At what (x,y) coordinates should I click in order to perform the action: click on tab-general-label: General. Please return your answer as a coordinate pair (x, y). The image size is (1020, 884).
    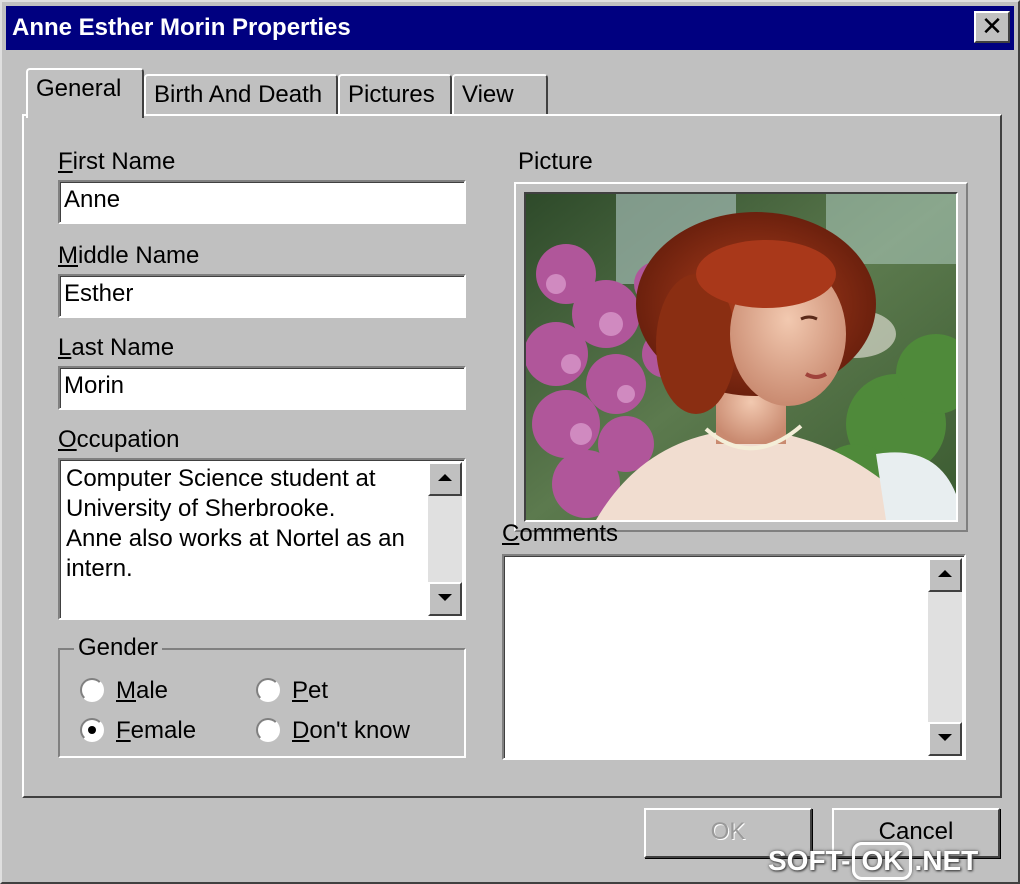
    Looking at the image, I should click on (79, 88).